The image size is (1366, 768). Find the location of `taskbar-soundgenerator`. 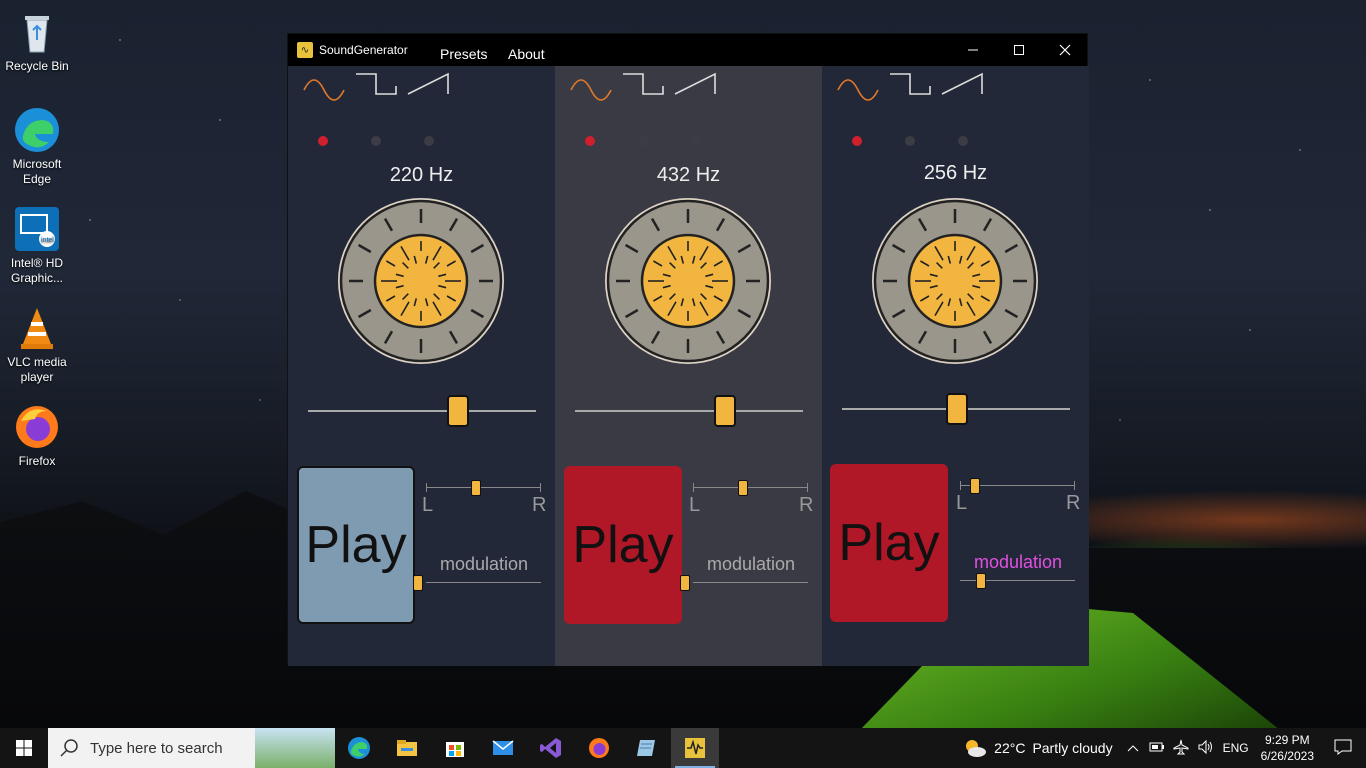

taskbar-soundgenerator is located at coordinates (695, 748).